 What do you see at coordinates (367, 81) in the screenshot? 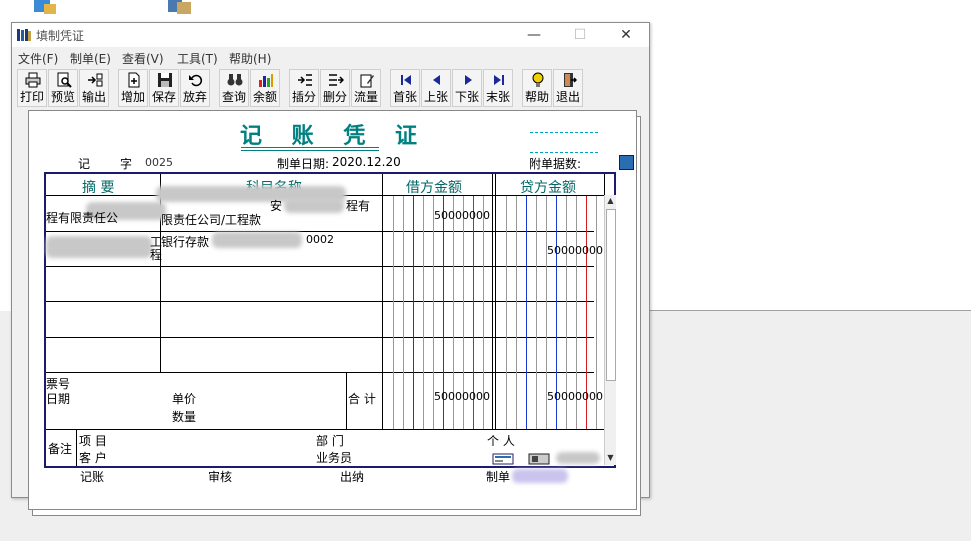
I see `pen-icon` at bounding box center [367, 81].